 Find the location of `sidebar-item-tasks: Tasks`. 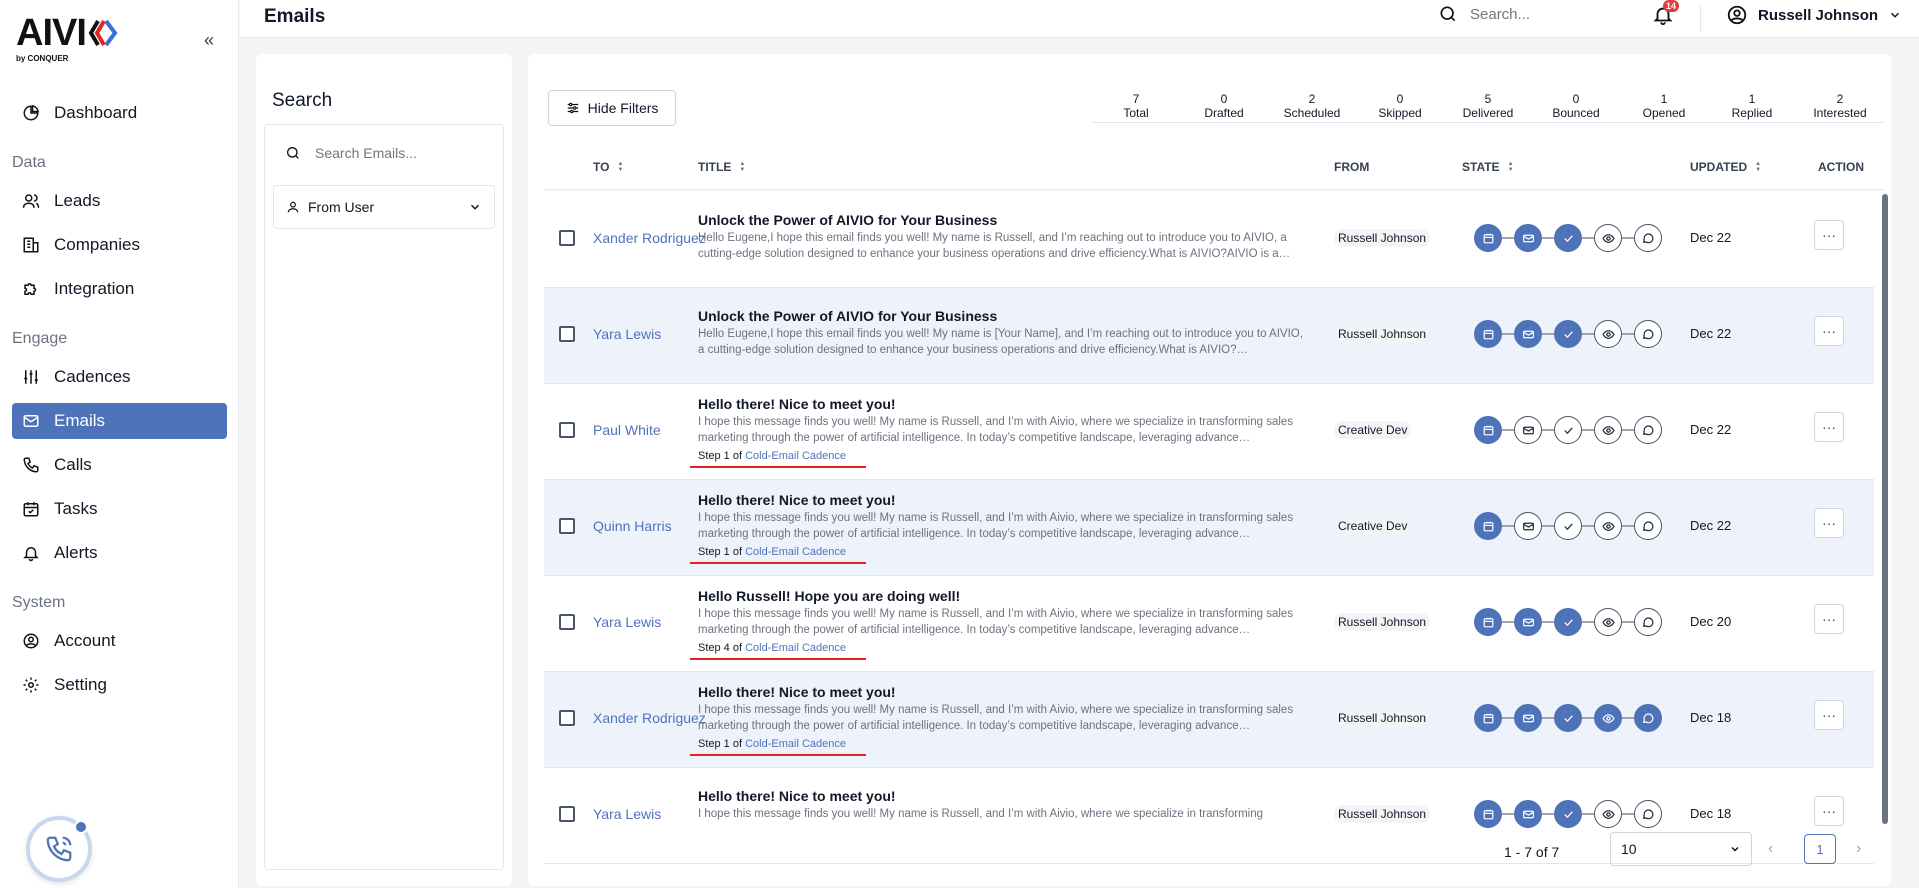

sidebar-item-tasks: Tasks is located at coordinates (119, 509).